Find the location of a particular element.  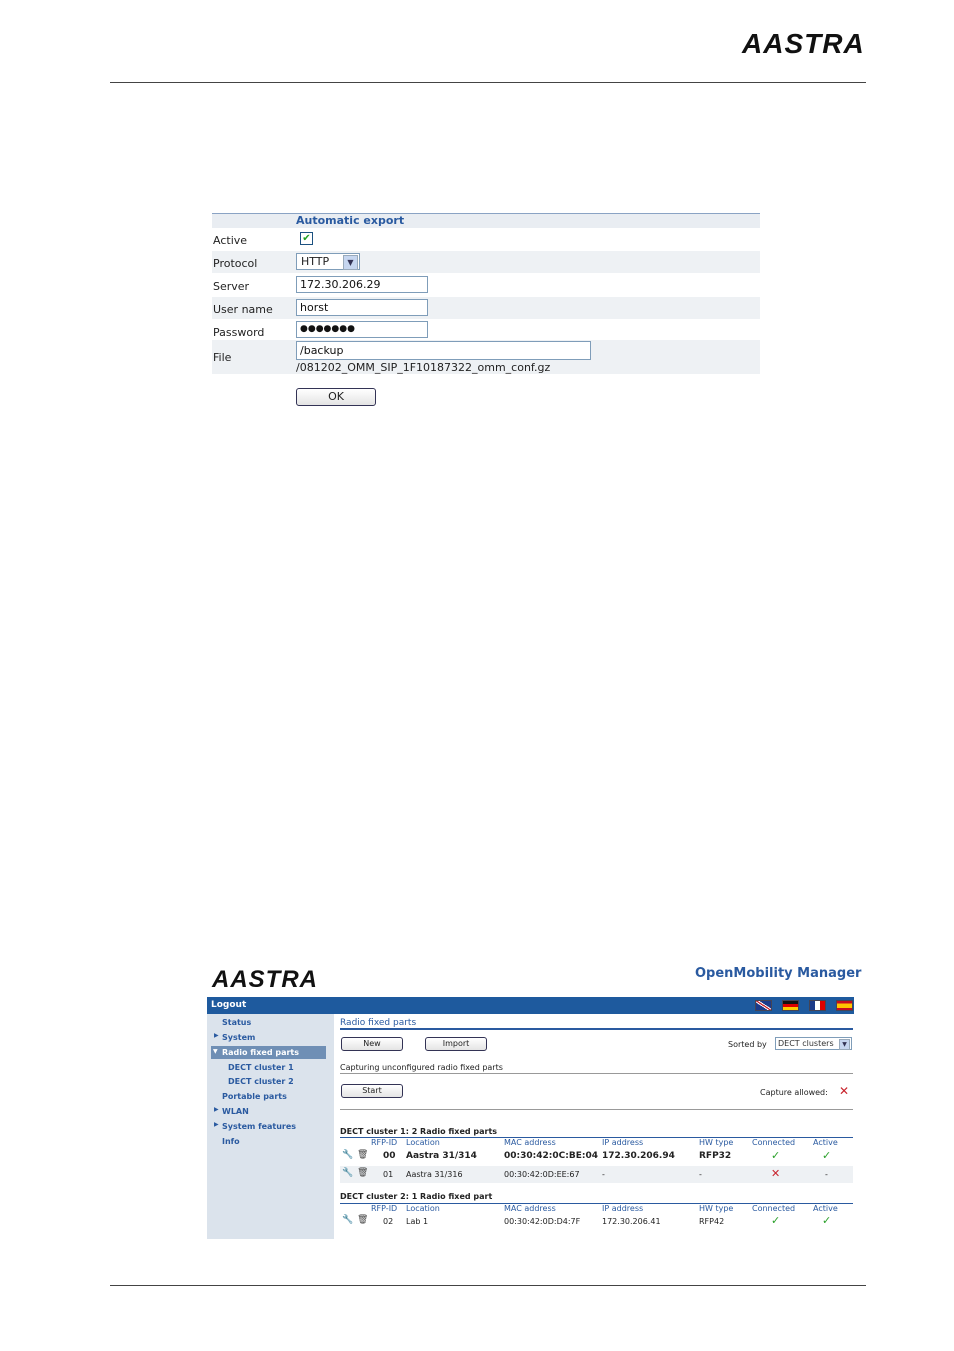

file-input: /backup is located at coordinates (443, 350).